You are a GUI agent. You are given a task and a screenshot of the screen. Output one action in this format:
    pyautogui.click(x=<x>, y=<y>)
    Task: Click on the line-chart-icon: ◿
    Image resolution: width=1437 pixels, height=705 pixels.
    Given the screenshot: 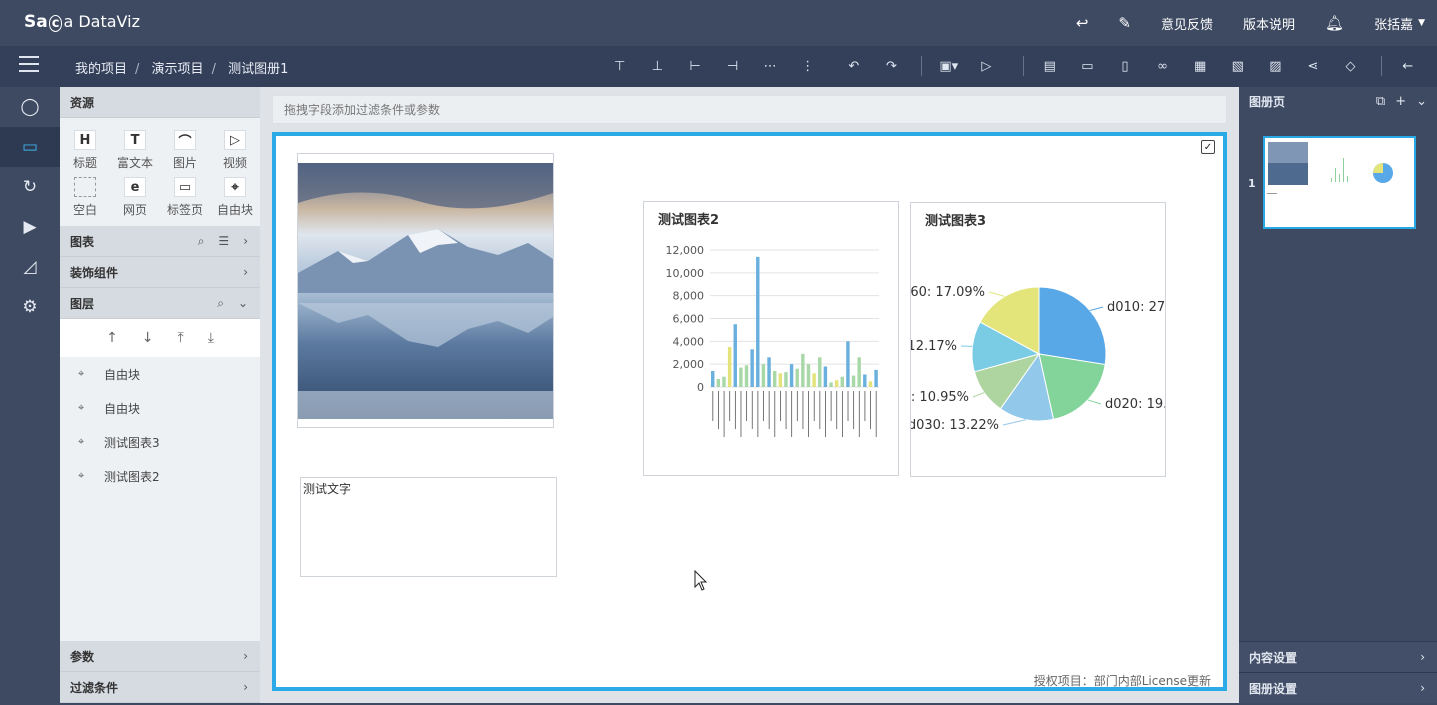 What is the action you would take?
    pyautogui.click(x=30, y=267)
    